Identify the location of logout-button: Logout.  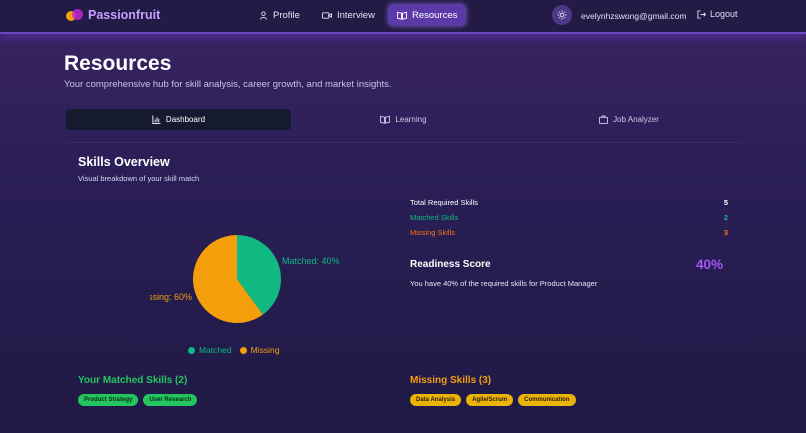
(717, 14).